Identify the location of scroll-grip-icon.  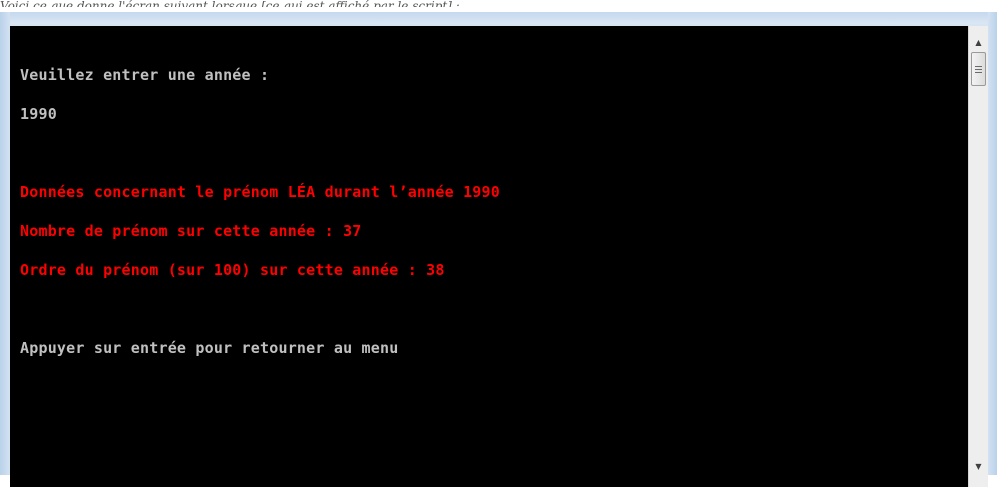
(978, 69).